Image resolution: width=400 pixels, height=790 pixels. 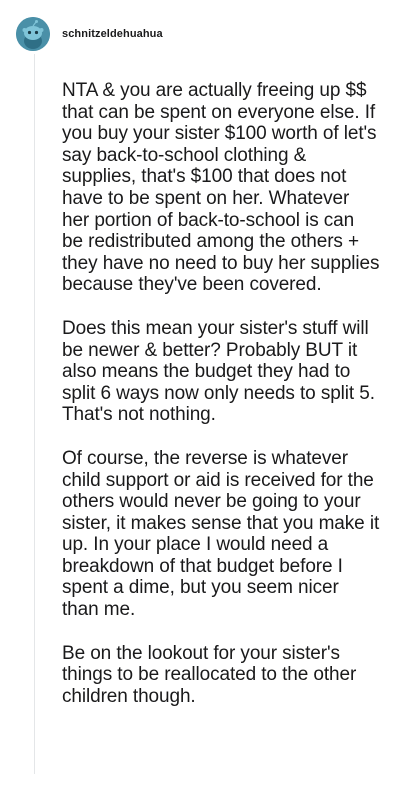 What do you see at coordinates (112, 34) in the screenshot?
I see `username: schnitzeldehuahua` at bounding box center [112, 34].